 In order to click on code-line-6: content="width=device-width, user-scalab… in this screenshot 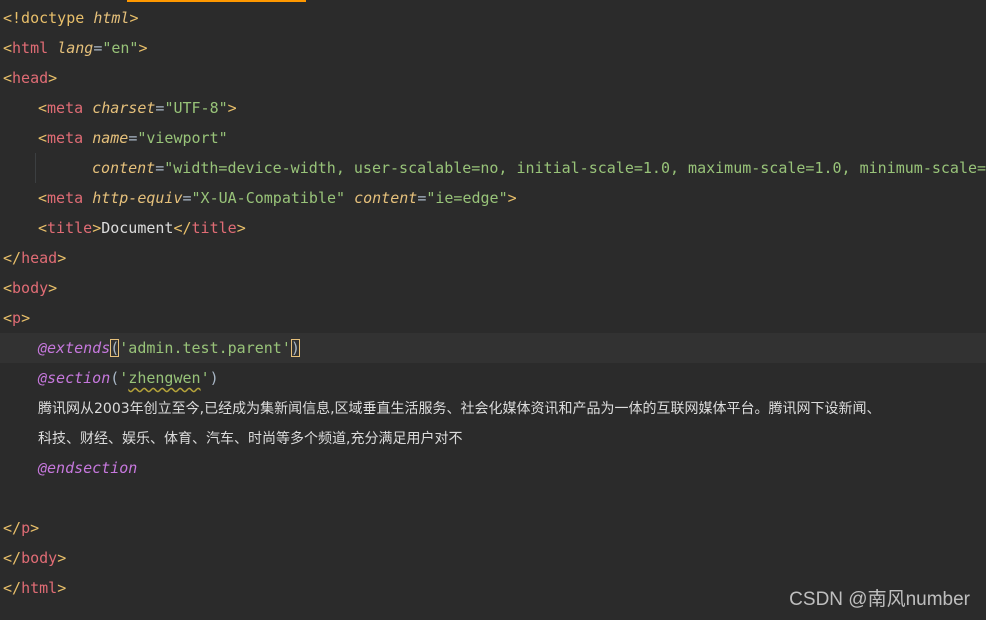, I will do `click(493, 168)`.